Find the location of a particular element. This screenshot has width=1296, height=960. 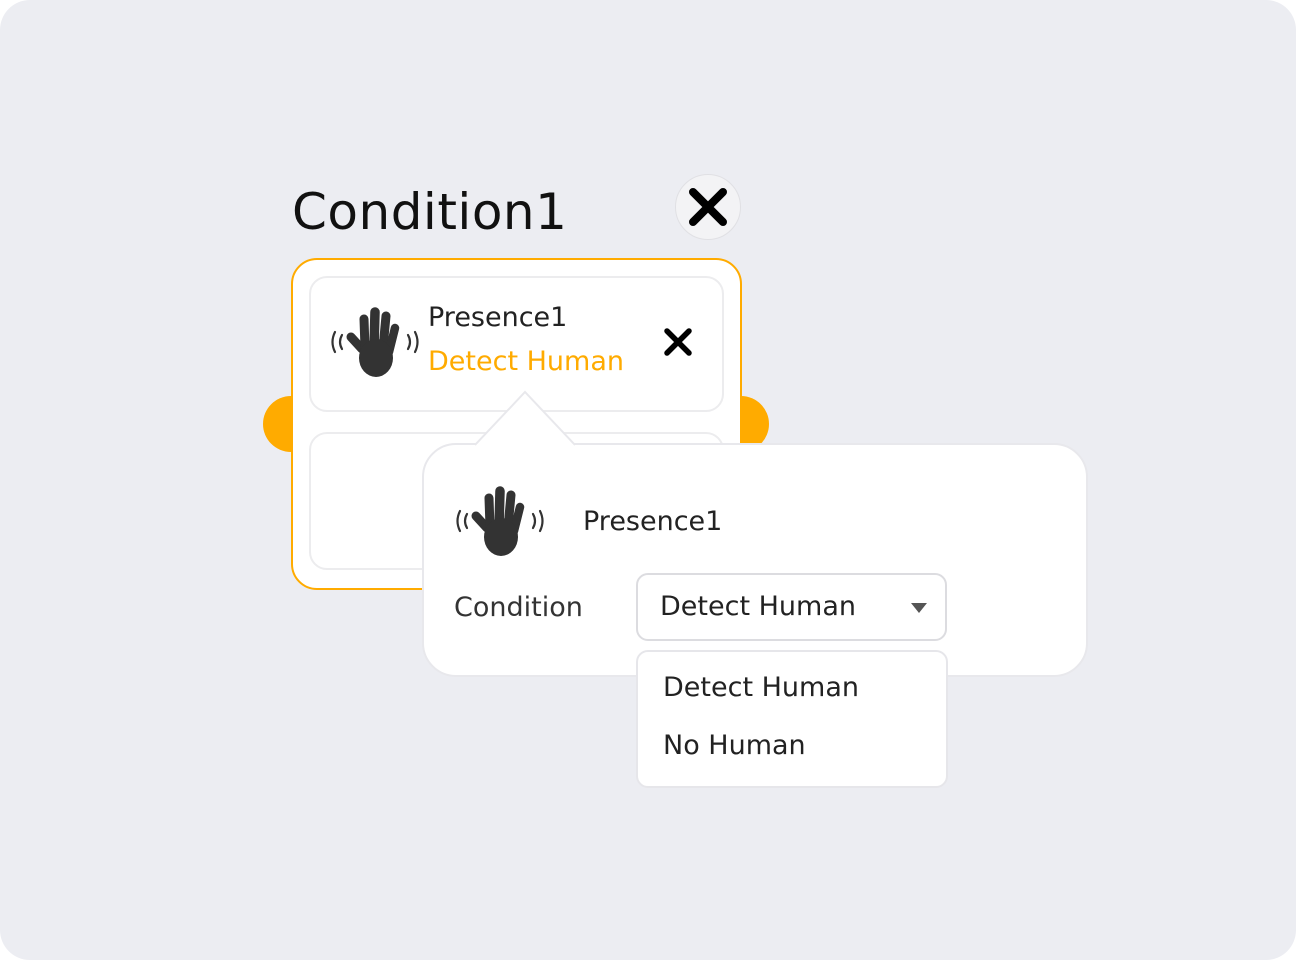

remove-sensor-button is located at coordinates (678, 342).